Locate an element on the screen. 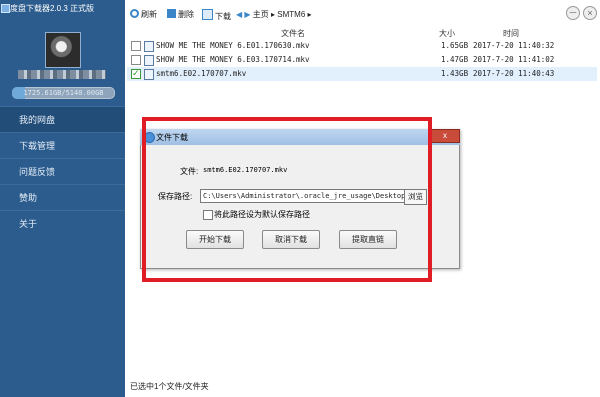 The width and height of the screenshot is (600, 397). sidebar-item-sponsor: 赞助 is located at coordinates (62, 197).